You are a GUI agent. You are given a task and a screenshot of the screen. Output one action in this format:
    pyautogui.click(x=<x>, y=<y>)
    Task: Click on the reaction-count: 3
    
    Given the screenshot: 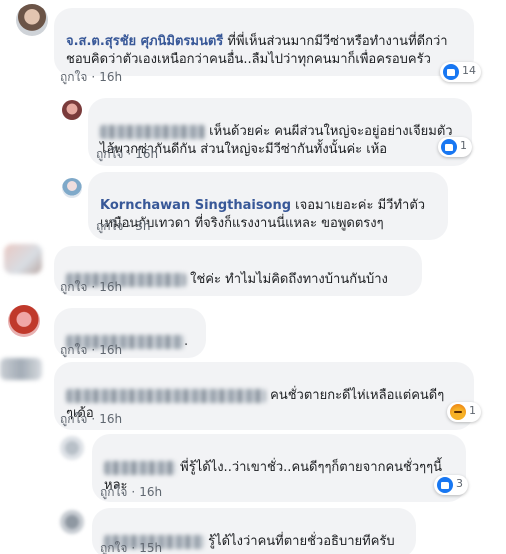 What is the action you would take?
    pyautogui.click(x=451, y=485)
    